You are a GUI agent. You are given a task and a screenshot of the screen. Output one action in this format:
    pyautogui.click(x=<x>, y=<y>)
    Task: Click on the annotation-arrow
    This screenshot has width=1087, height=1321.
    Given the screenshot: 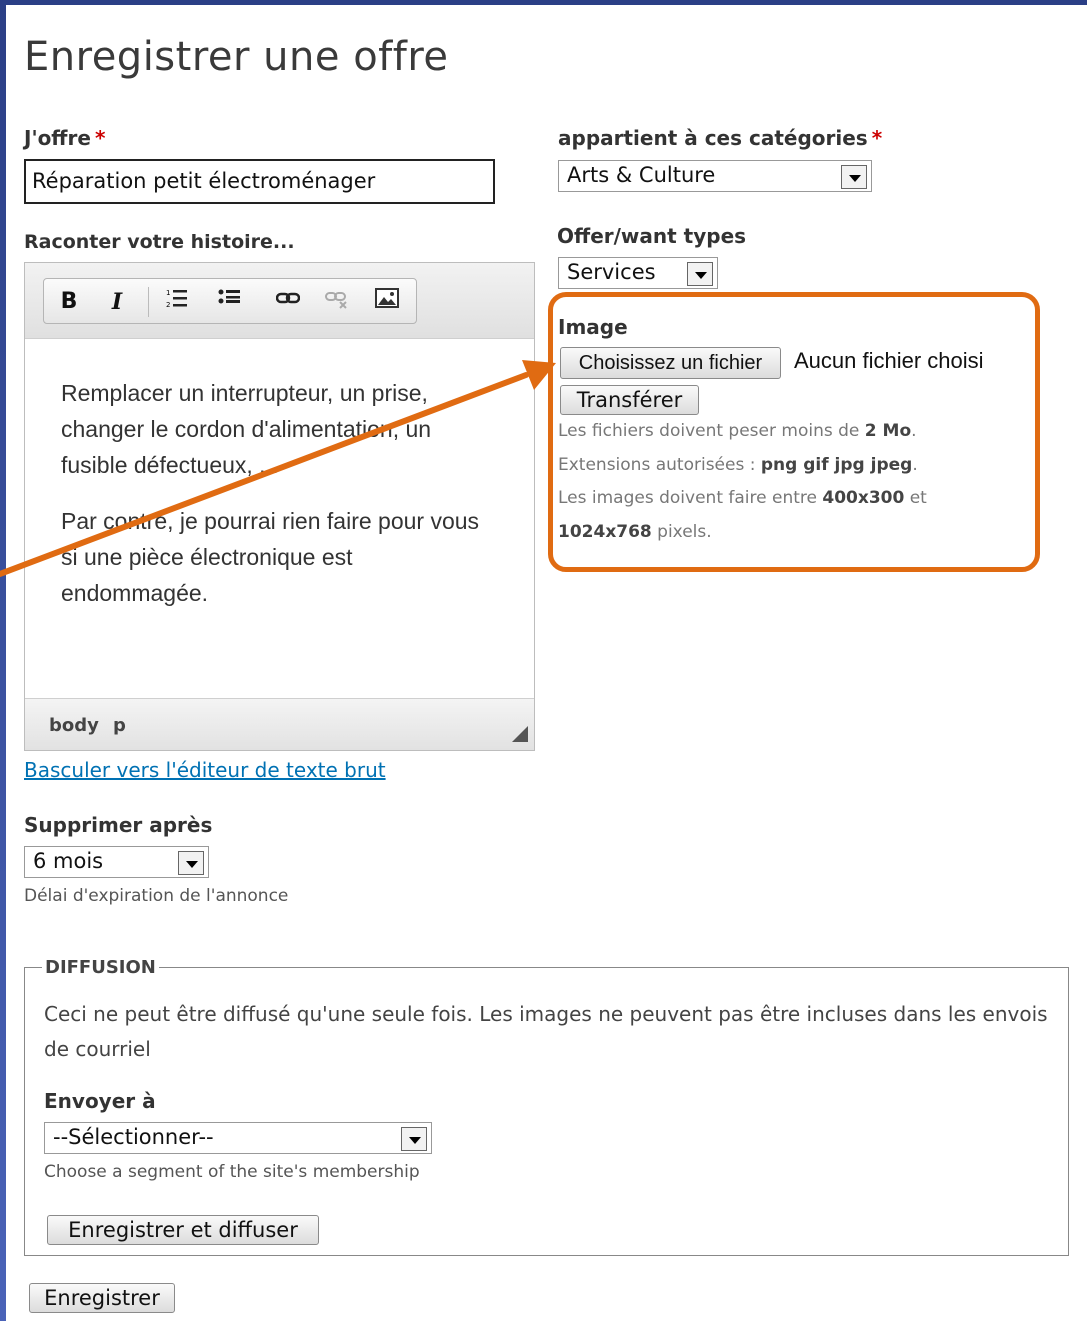 What is the action you would take?
    pyautogui.click(x=278, y=468)
    